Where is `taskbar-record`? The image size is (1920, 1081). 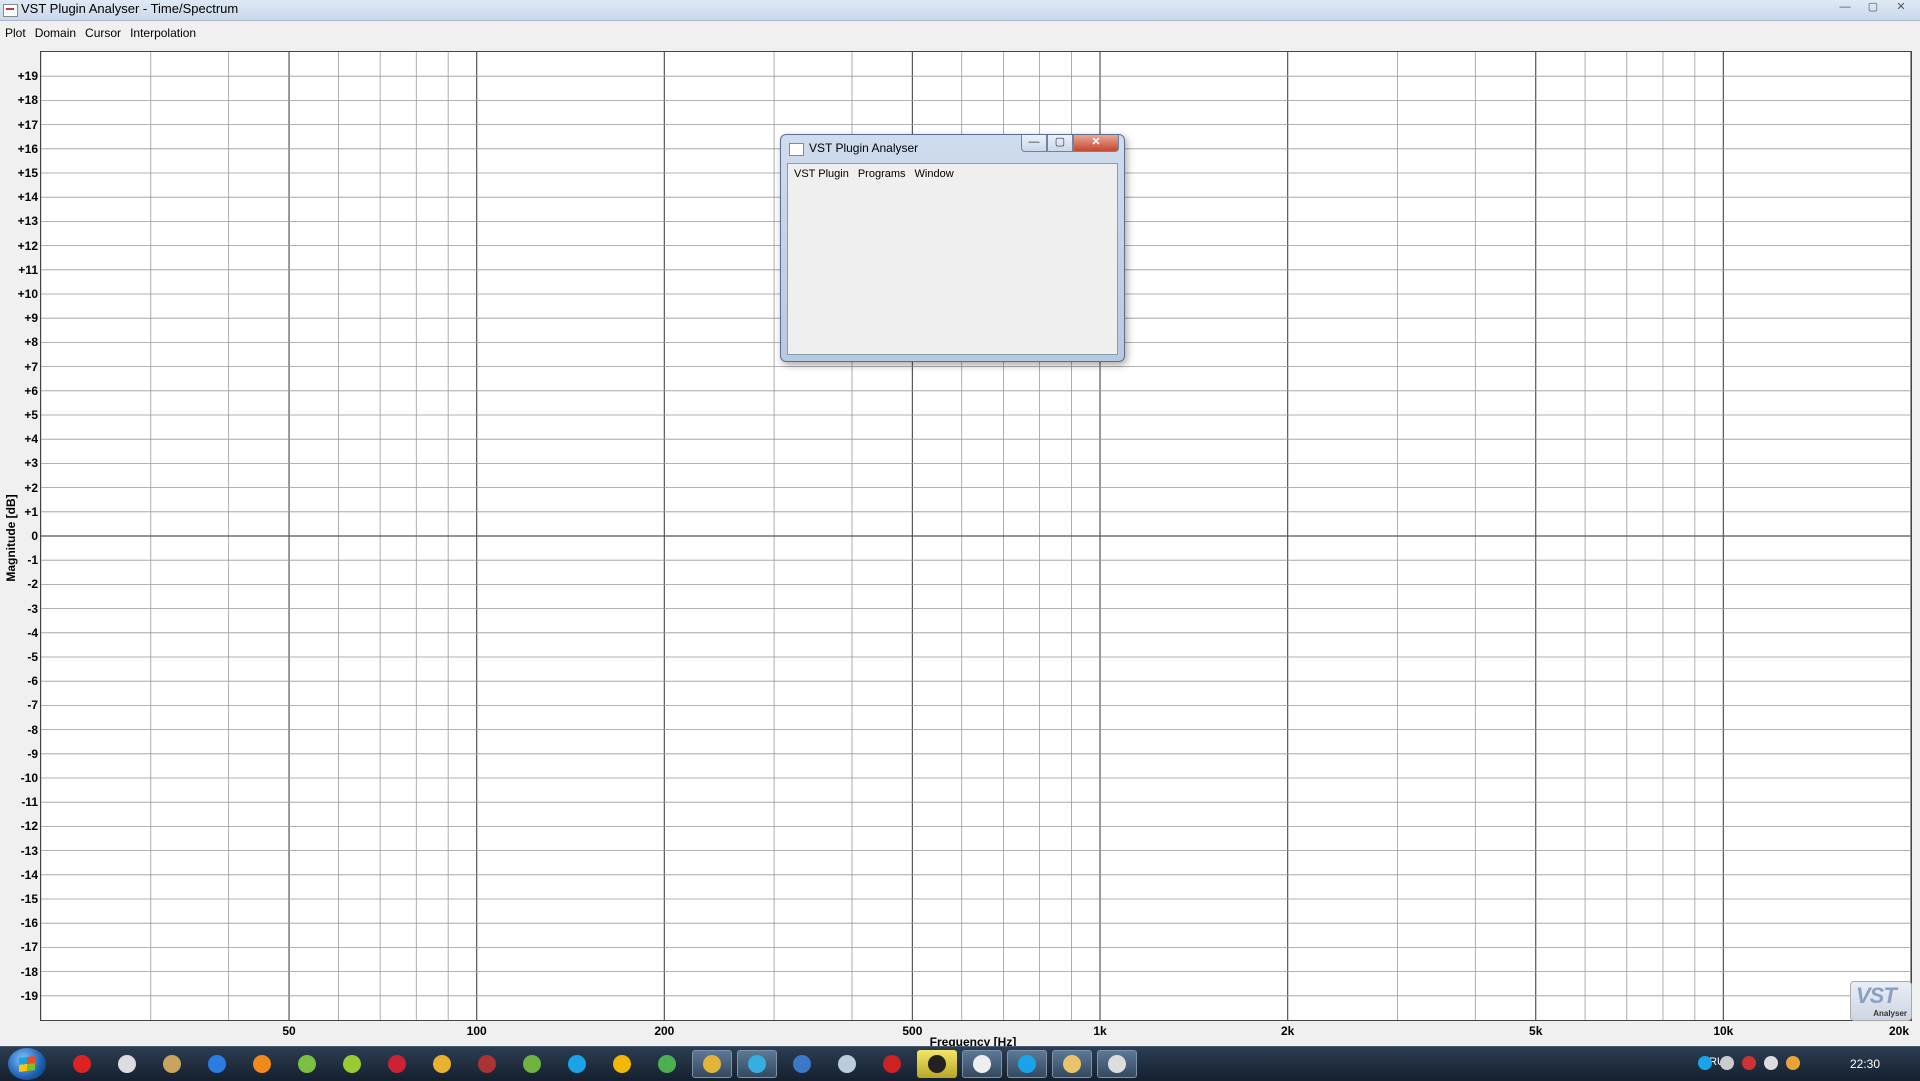 taskbar-record is located at coordinates (82, 1064).